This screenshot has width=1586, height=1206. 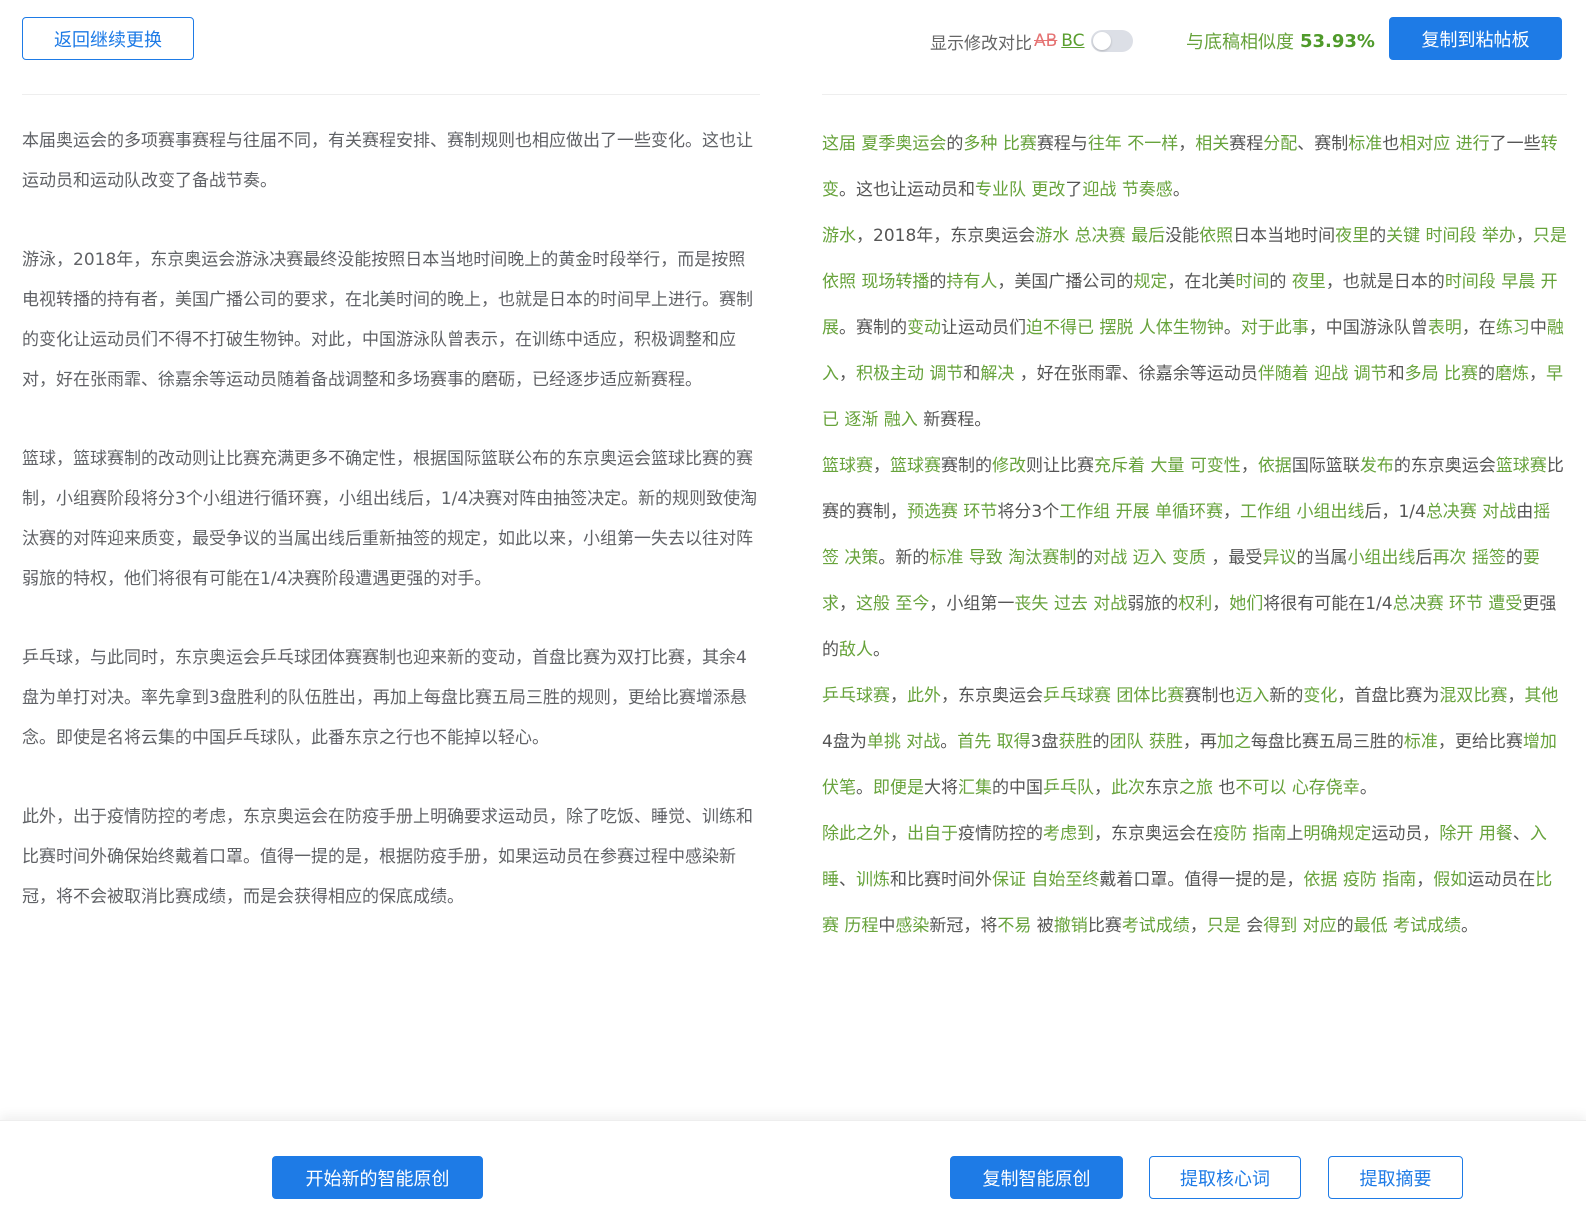 I want to click on changed-segment: 变化, so click(x=1320, y=696).